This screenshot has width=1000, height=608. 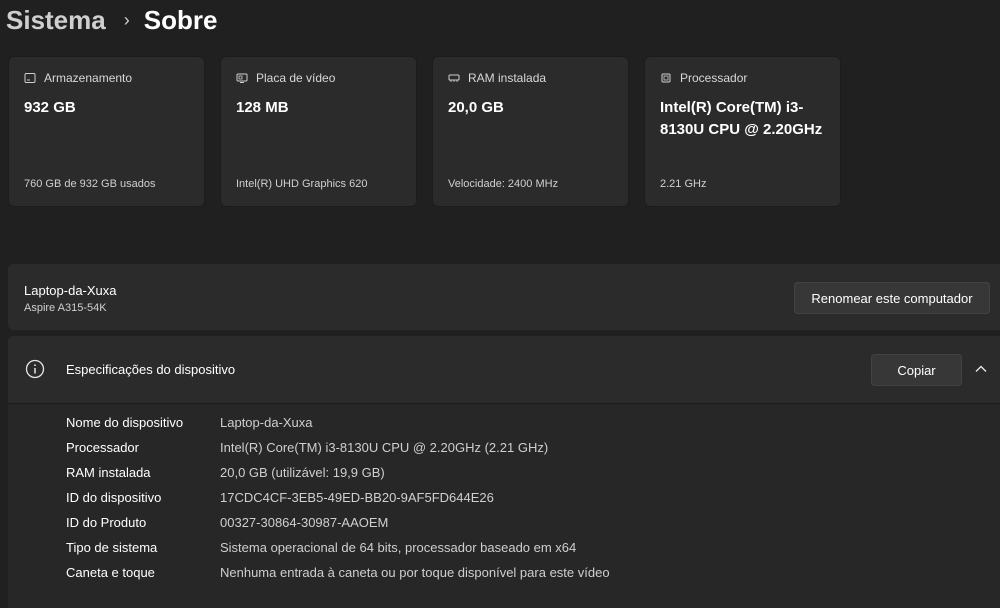 What do you see at coordinates (110, 572) in the screenshot?
I see `spec-label: Caneta e toque` at bounding box center [110, 572].